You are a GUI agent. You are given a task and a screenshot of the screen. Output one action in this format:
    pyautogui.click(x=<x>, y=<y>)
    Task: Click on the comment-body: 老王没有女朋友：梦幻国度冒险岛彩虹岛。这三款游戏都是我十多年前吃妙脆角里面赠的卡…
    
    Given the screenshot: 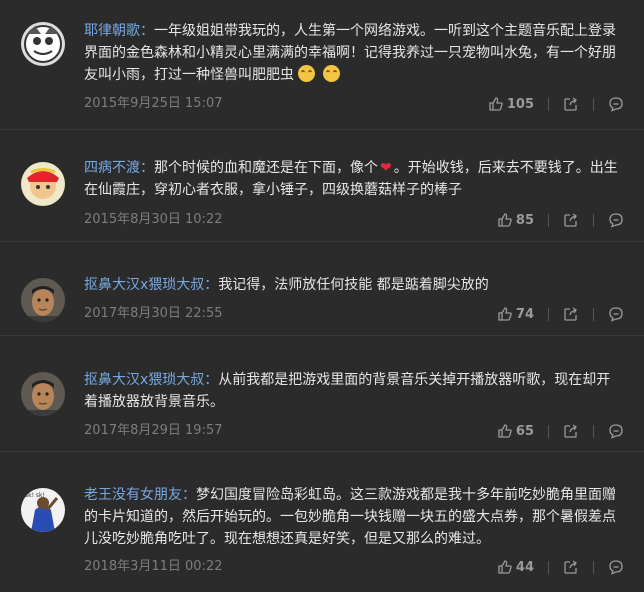 What is the action you would take?
    pyautogui.click(x=354, y=517)
    